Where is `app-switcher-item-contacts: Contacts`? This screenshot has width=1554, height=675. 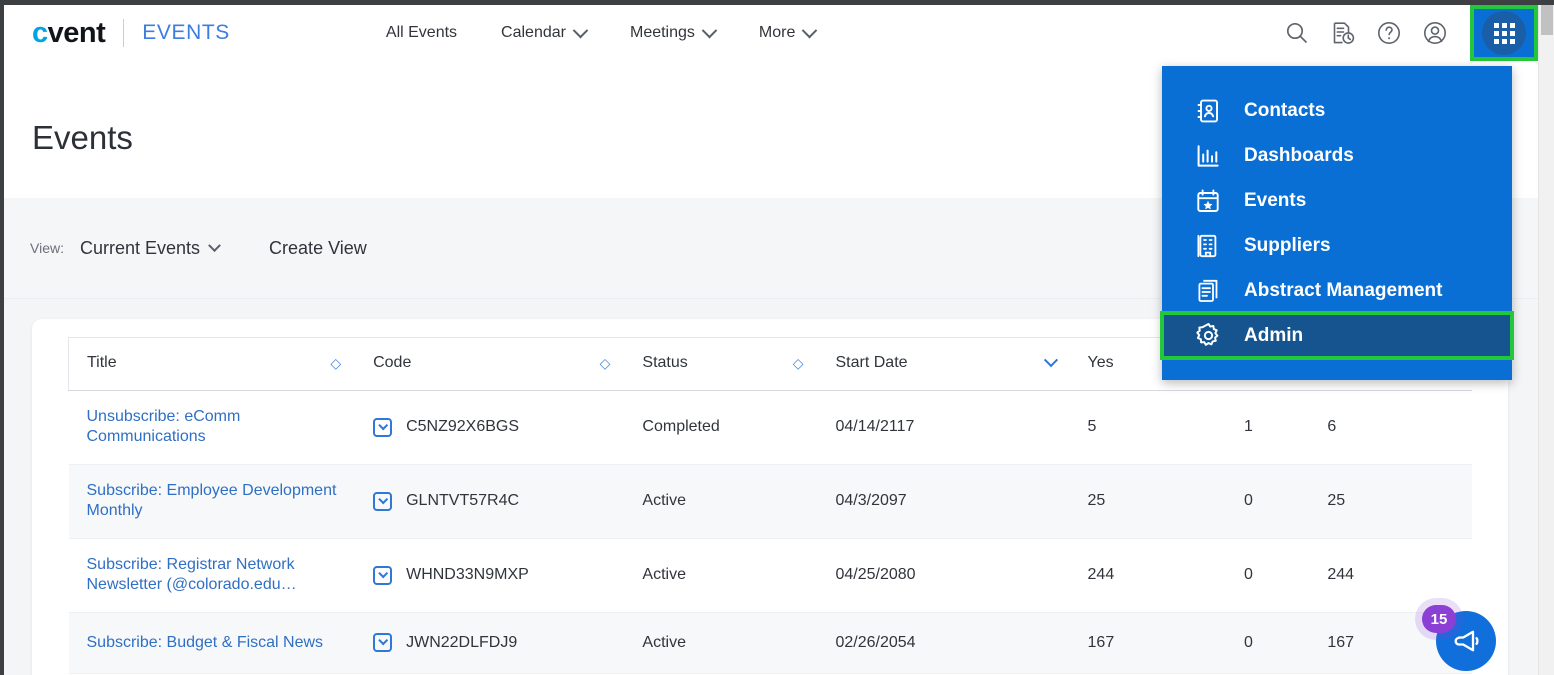 app-switcher-item-contacts: Contacts is located at coordinates (1337, 110).